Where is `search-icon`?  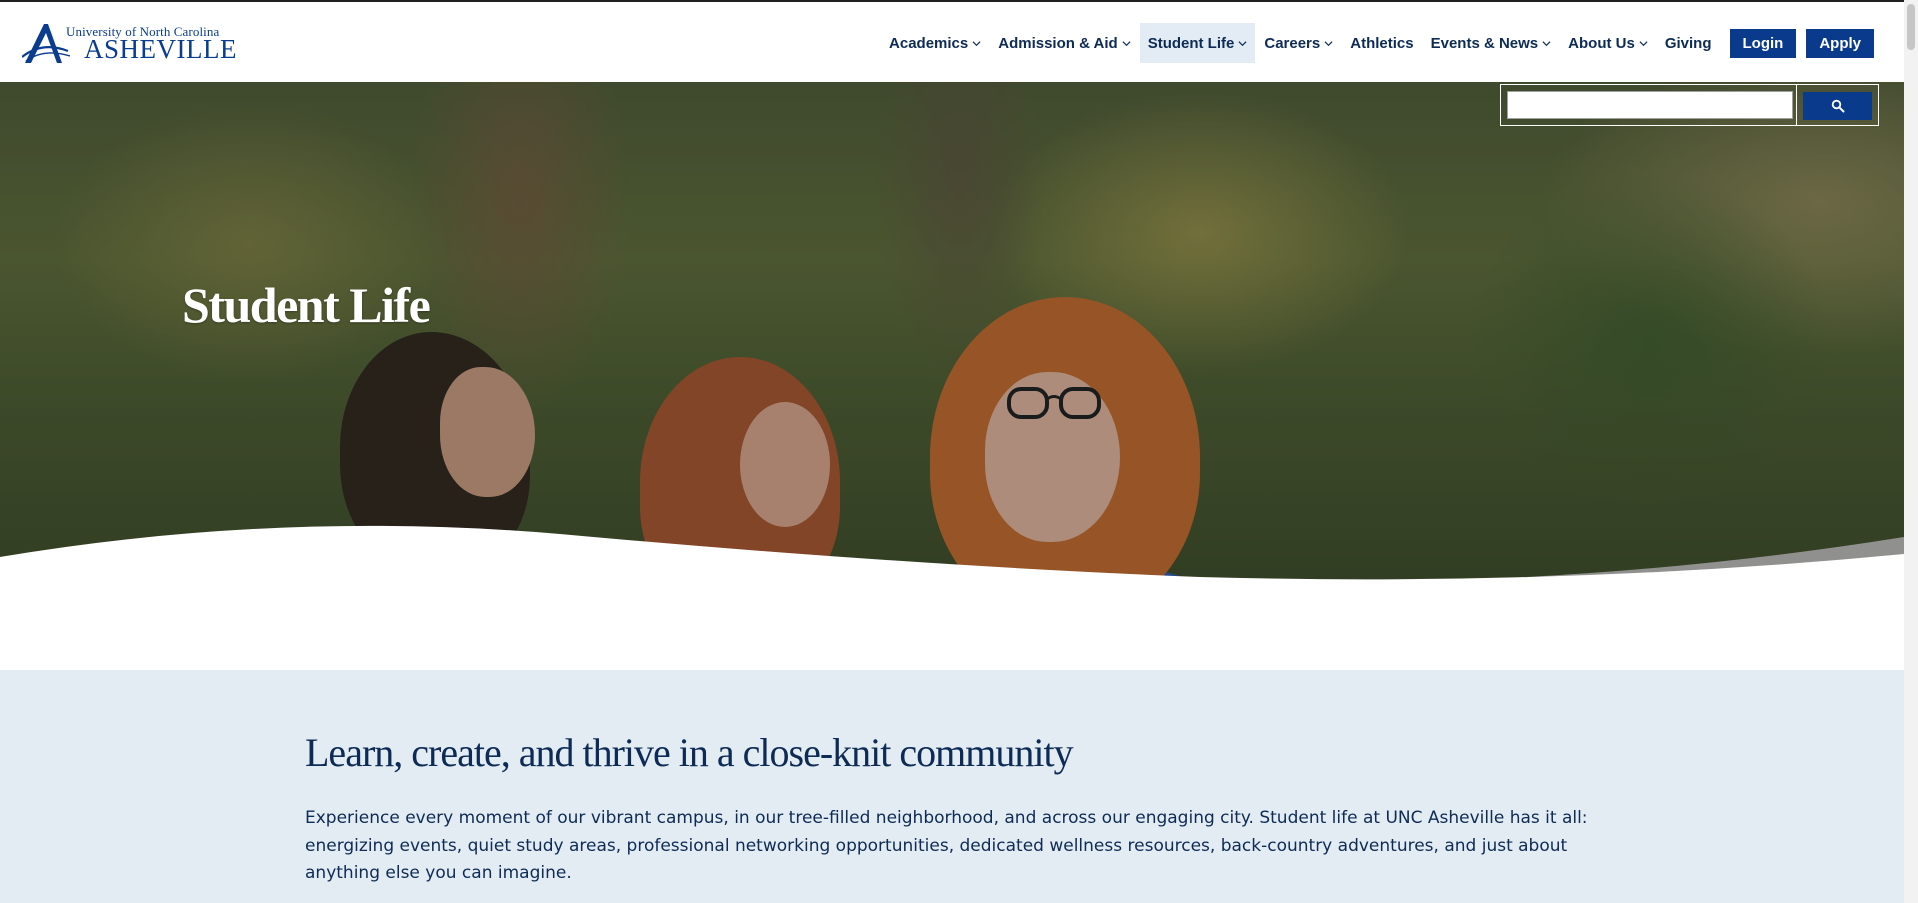
search-icon is located at coordinates (1837, 106).